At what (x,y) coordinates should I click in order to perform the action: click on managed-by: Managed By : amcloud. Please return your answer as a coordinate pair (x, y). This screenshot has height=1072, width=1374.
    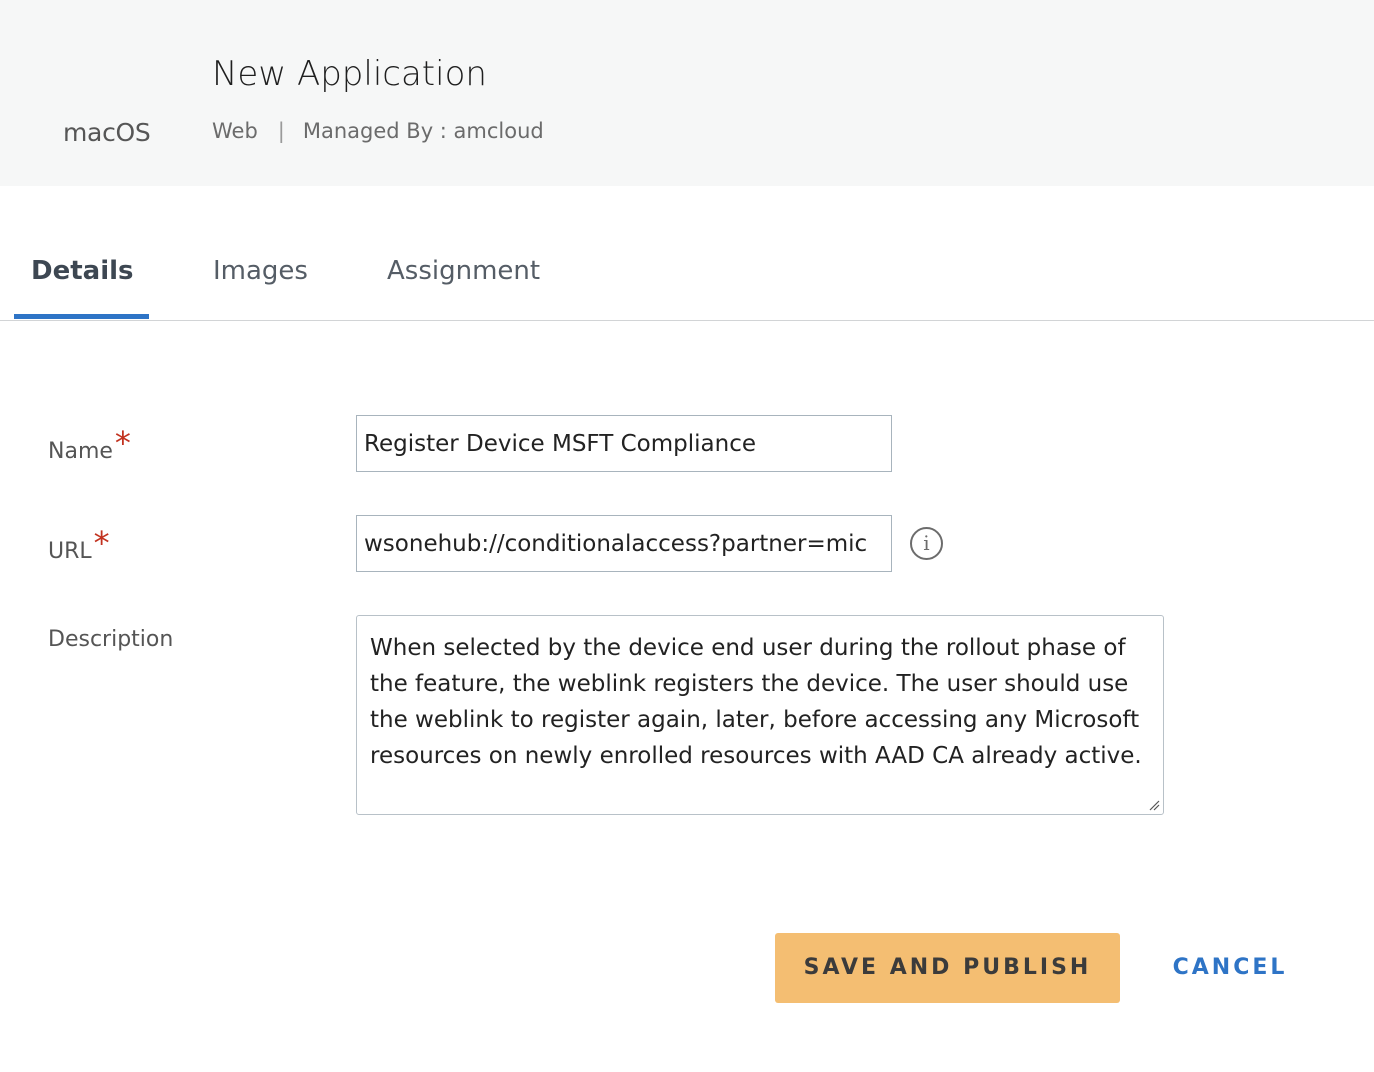
    Looking at the image, I should click on (423, 131).